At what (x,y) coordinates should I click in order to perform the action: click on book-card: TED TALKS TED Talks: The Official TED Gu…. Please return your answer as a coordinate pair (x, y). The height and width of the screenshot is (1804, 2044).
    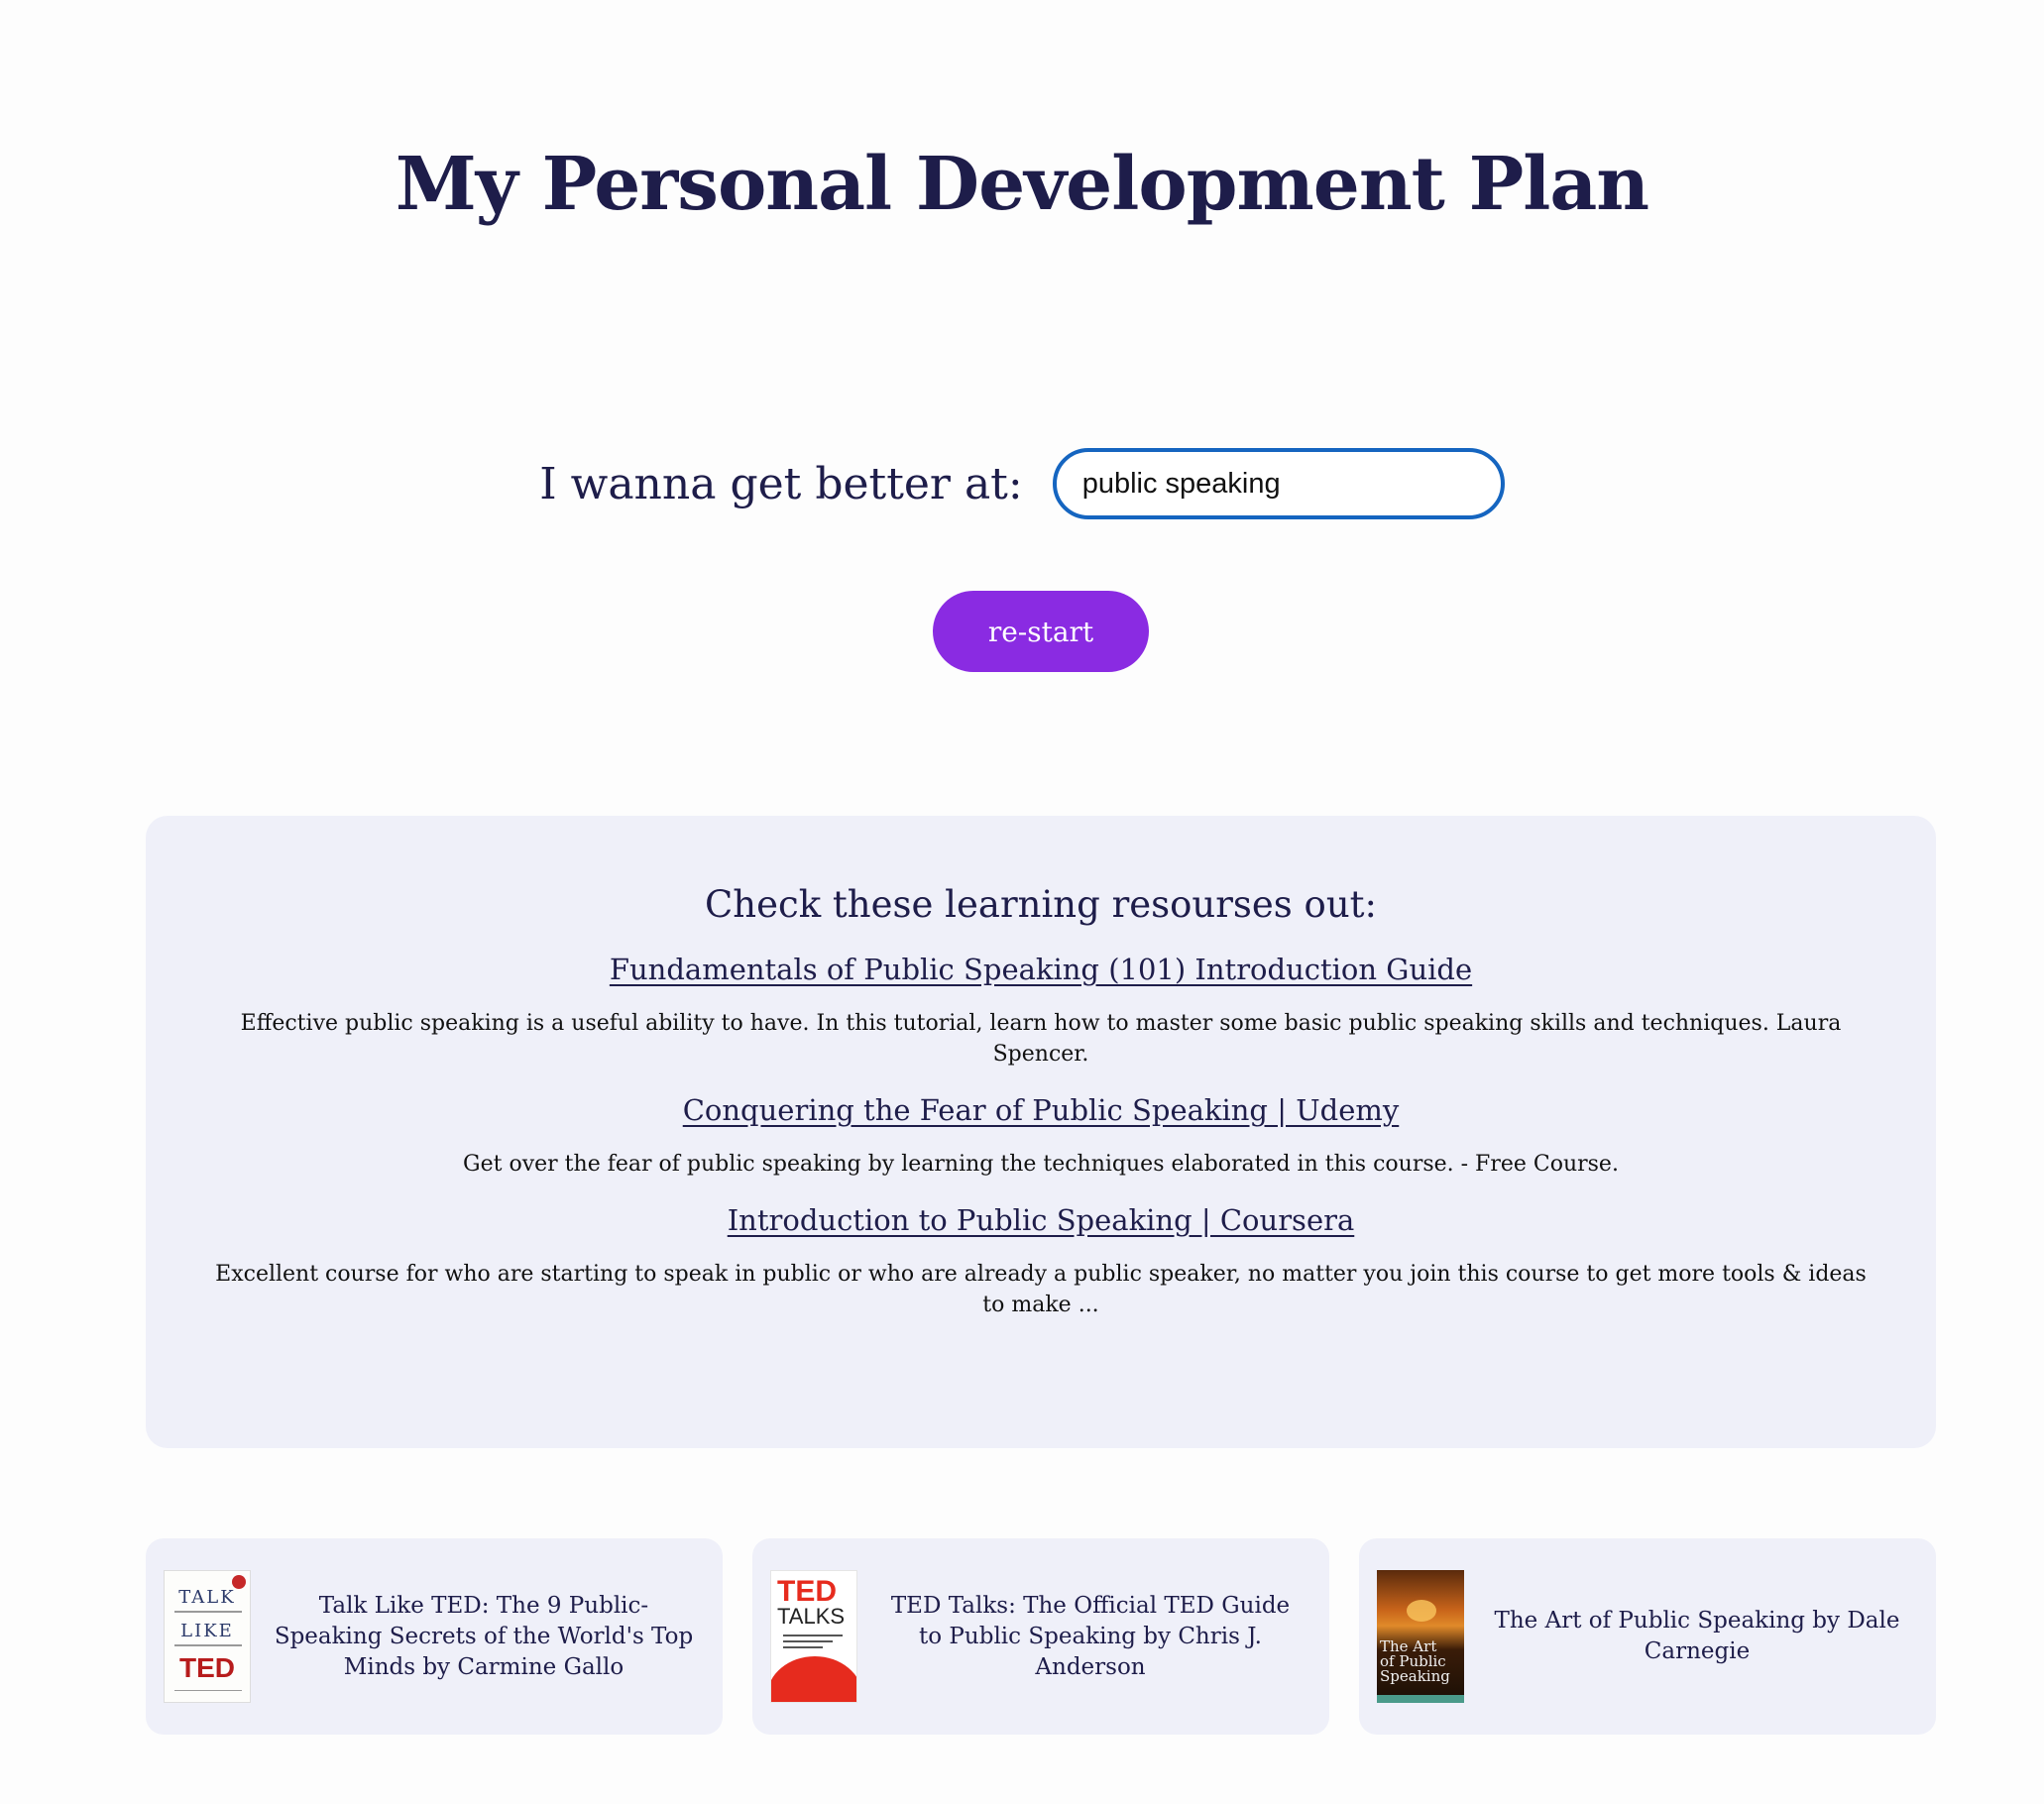
    Looking at the image, I should click on (1040, 1636).